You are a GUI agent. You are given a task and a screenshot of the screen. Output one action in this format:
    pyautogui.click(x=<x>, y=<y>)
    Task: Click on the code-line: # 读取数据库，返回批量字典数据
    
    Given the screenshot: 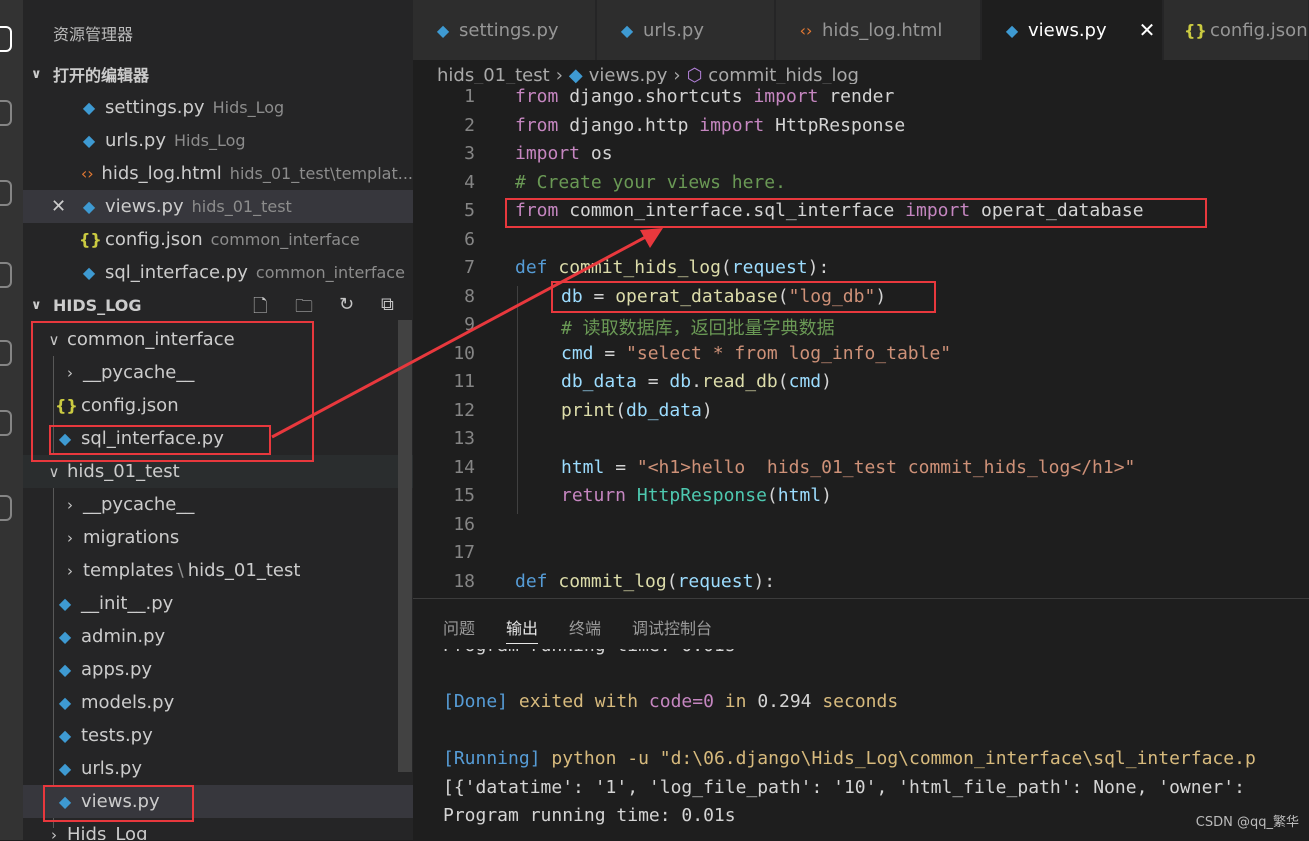 What is the action you would take?
    pyautogui.click(x=698, y=328)
    